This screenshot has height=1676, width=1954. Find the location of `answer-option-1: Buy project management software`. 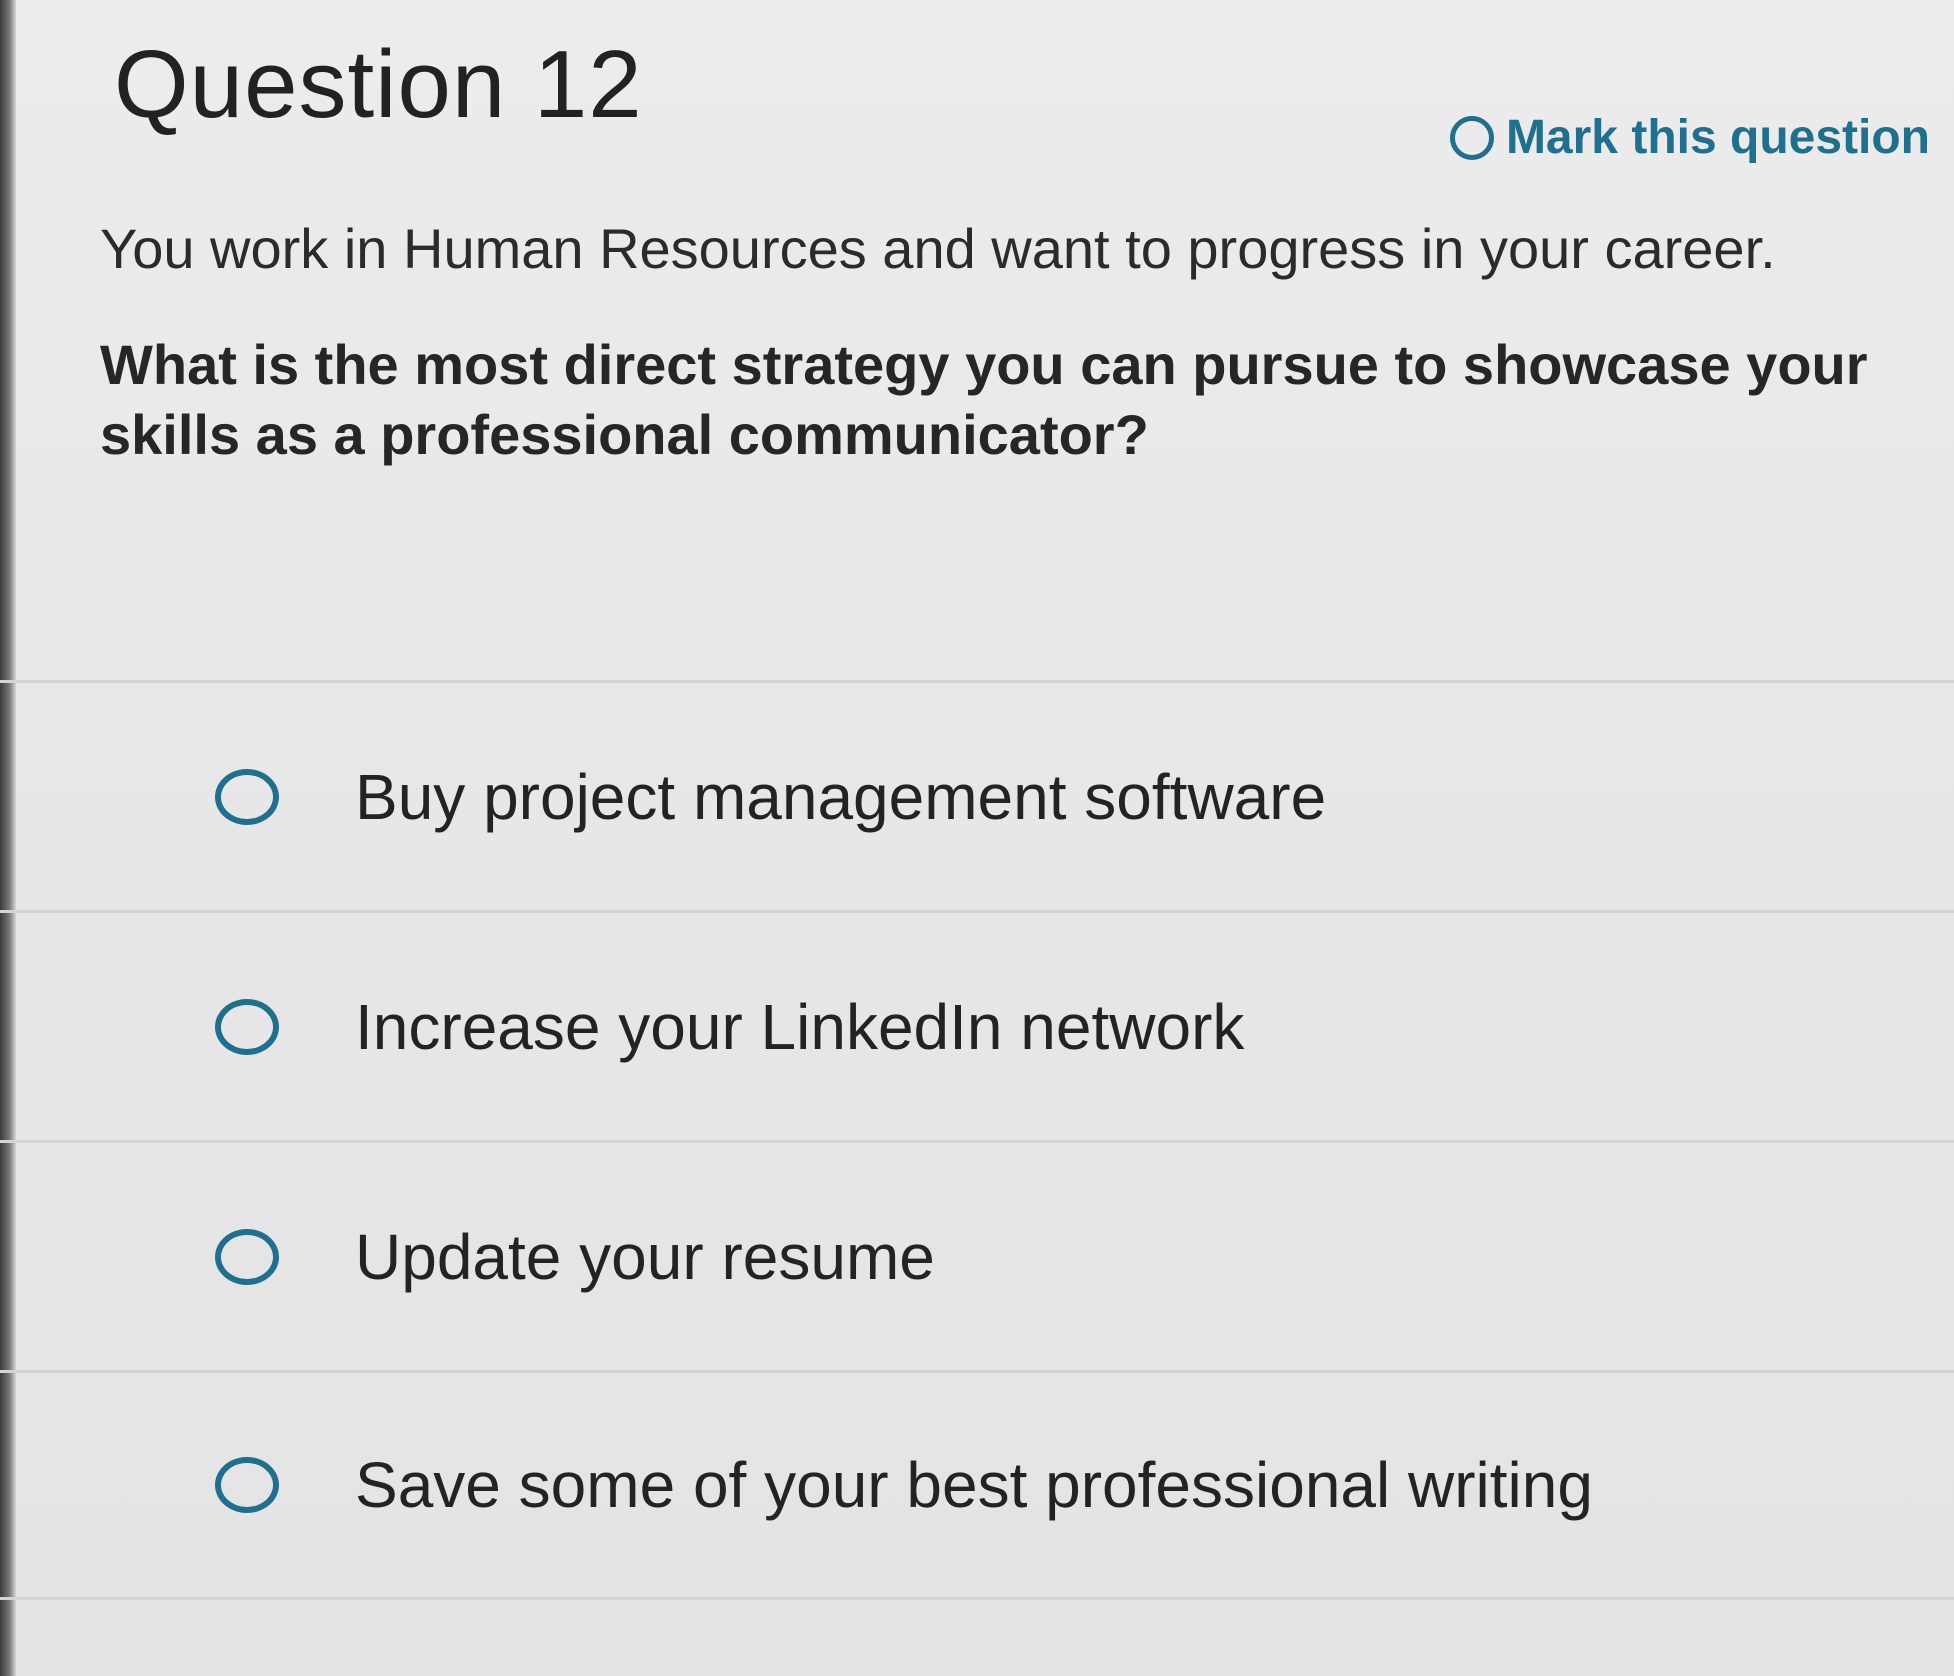

answer-option-1: Buy project management software is located at coordinates (977, 795).